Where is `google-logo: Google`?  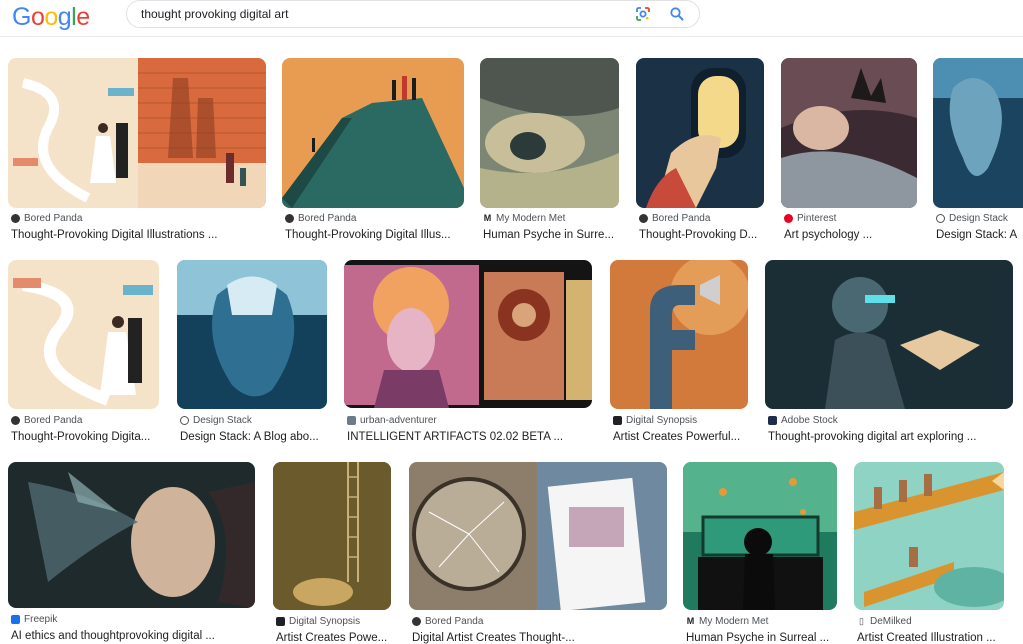
google-logo: Google is located at coordinates (51, 17).